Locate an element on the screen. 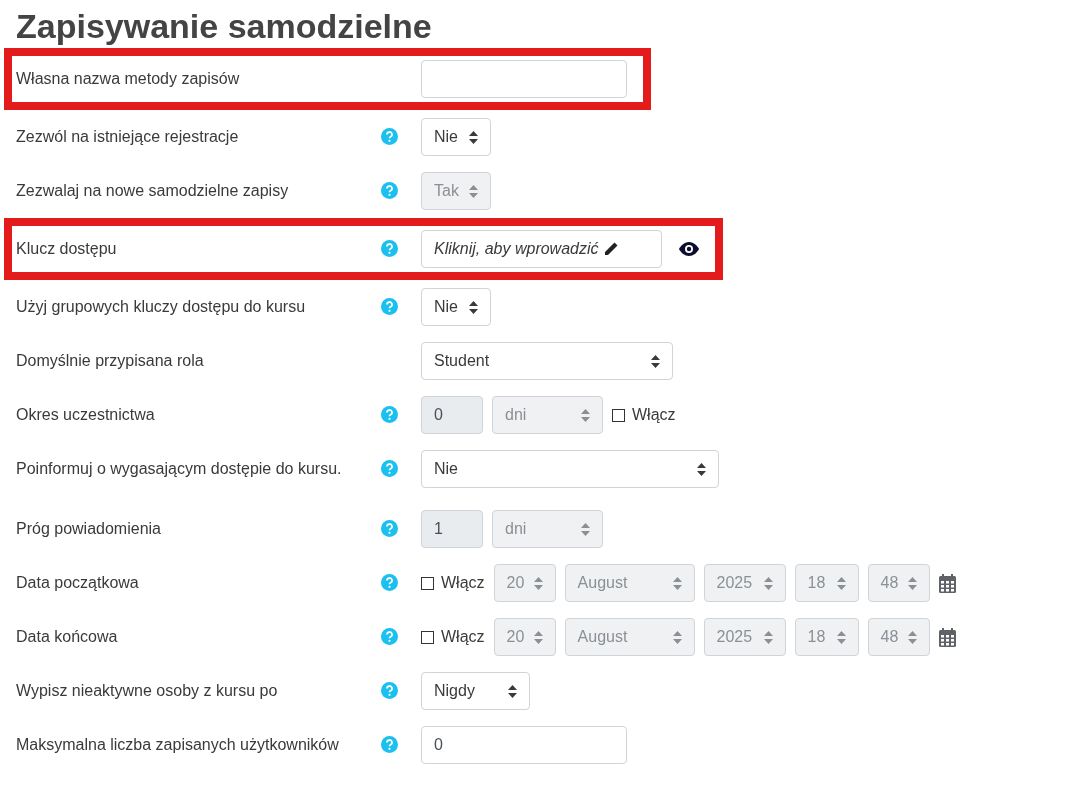  text-field is located at coordinates (524, 79).